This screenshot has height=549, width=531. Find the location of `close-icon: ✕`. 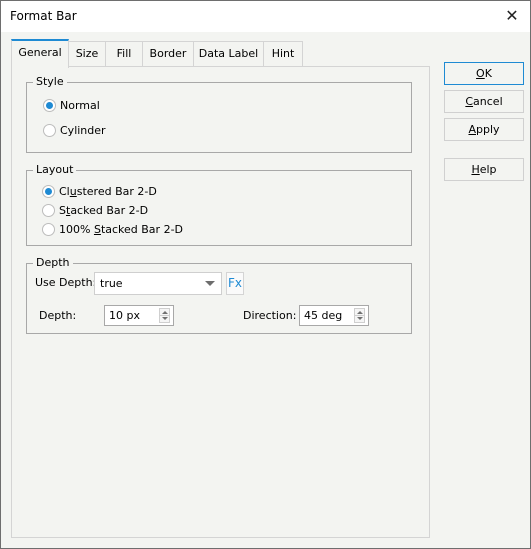

close-icon: ✕ is located at coordinates (512, 16).